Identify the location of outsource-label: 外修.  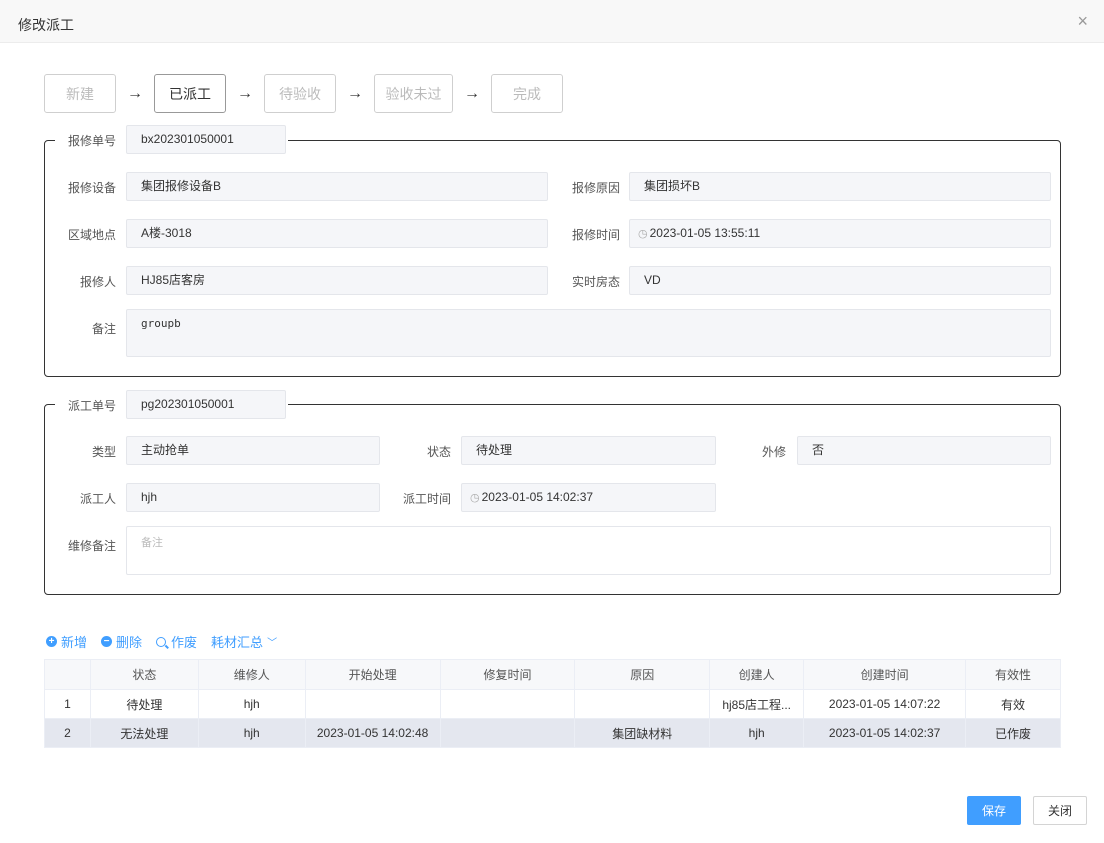
(773, 452).